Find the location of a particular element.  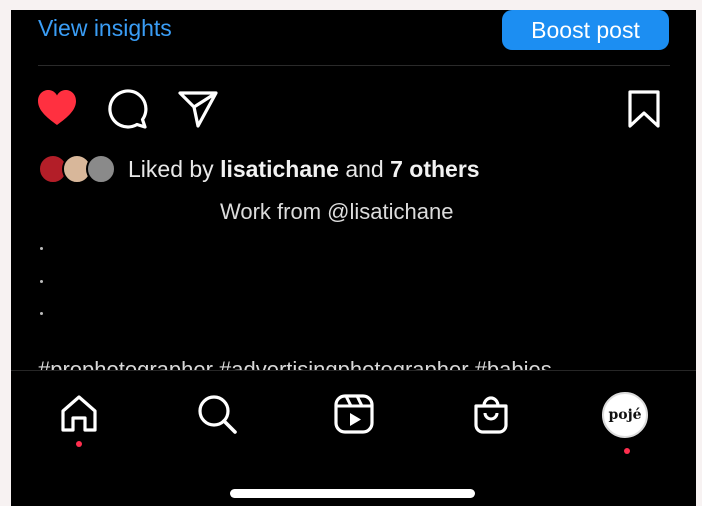

likes-others: 7 others is located at coordinates (434, 169).